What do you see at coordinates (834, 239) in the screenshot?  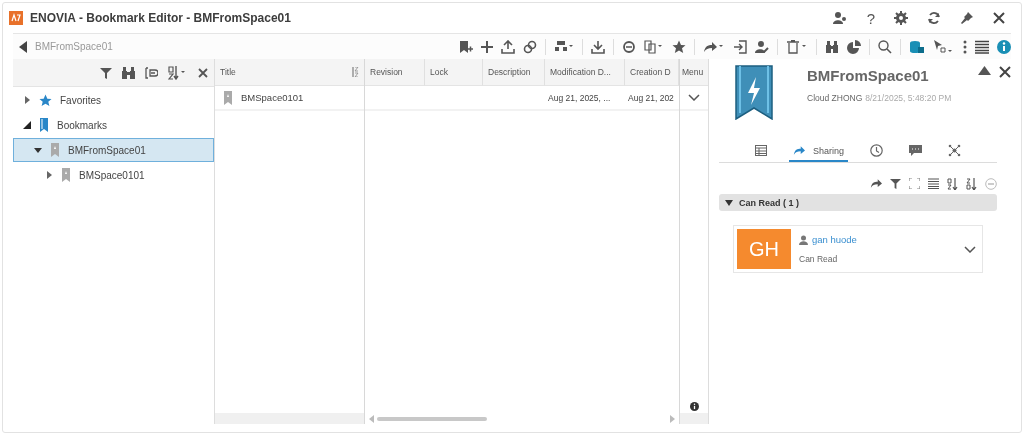 I see `user-link: gan huode` at bounding box center [834, 239].